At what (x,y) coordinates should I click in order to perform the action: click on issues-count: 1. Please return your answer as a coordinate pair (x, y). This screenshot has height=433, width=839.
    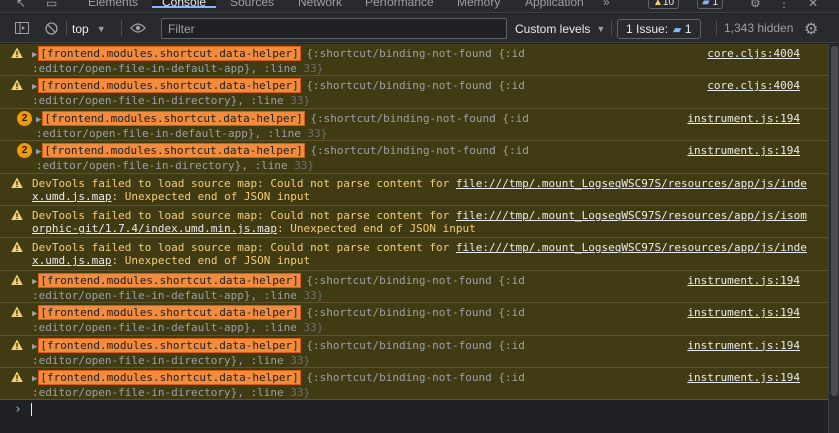
    Looking at the image, I should click on (688, 29).